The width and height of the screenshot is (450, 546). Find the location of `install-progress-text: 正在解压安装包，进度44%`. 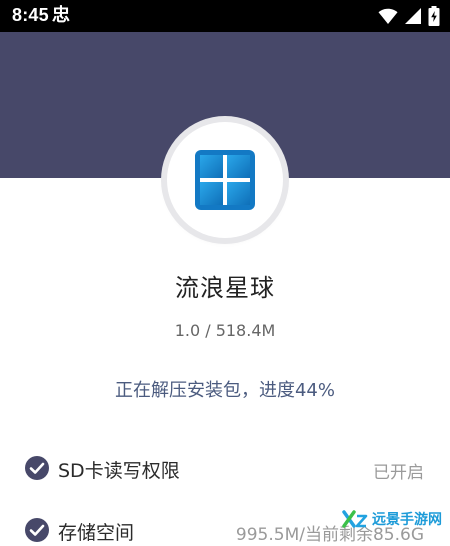

install-progress-text: 正在解压安装包，进度44% is located at coordinates (224, 390).